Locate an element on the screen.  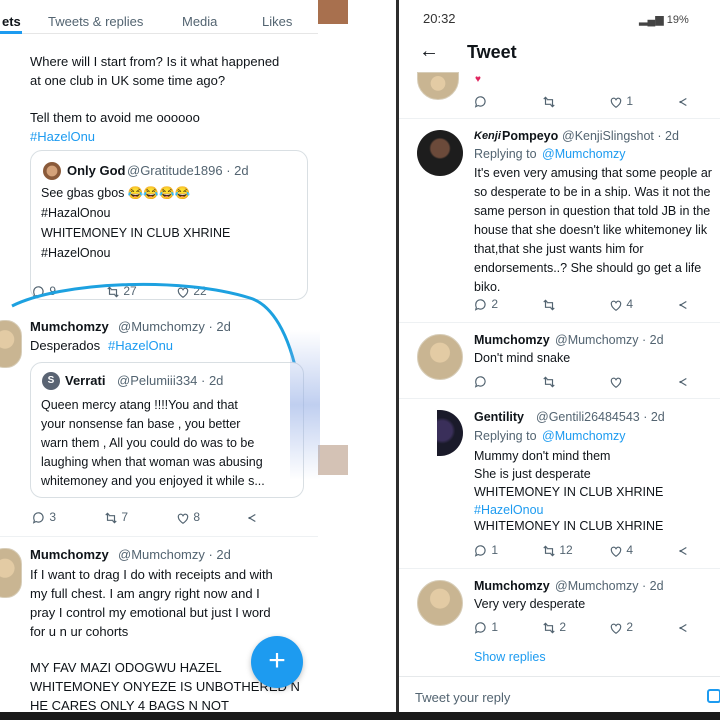
tweet-text-line: for u n ur cohorts is located at coordinates (79, 631).